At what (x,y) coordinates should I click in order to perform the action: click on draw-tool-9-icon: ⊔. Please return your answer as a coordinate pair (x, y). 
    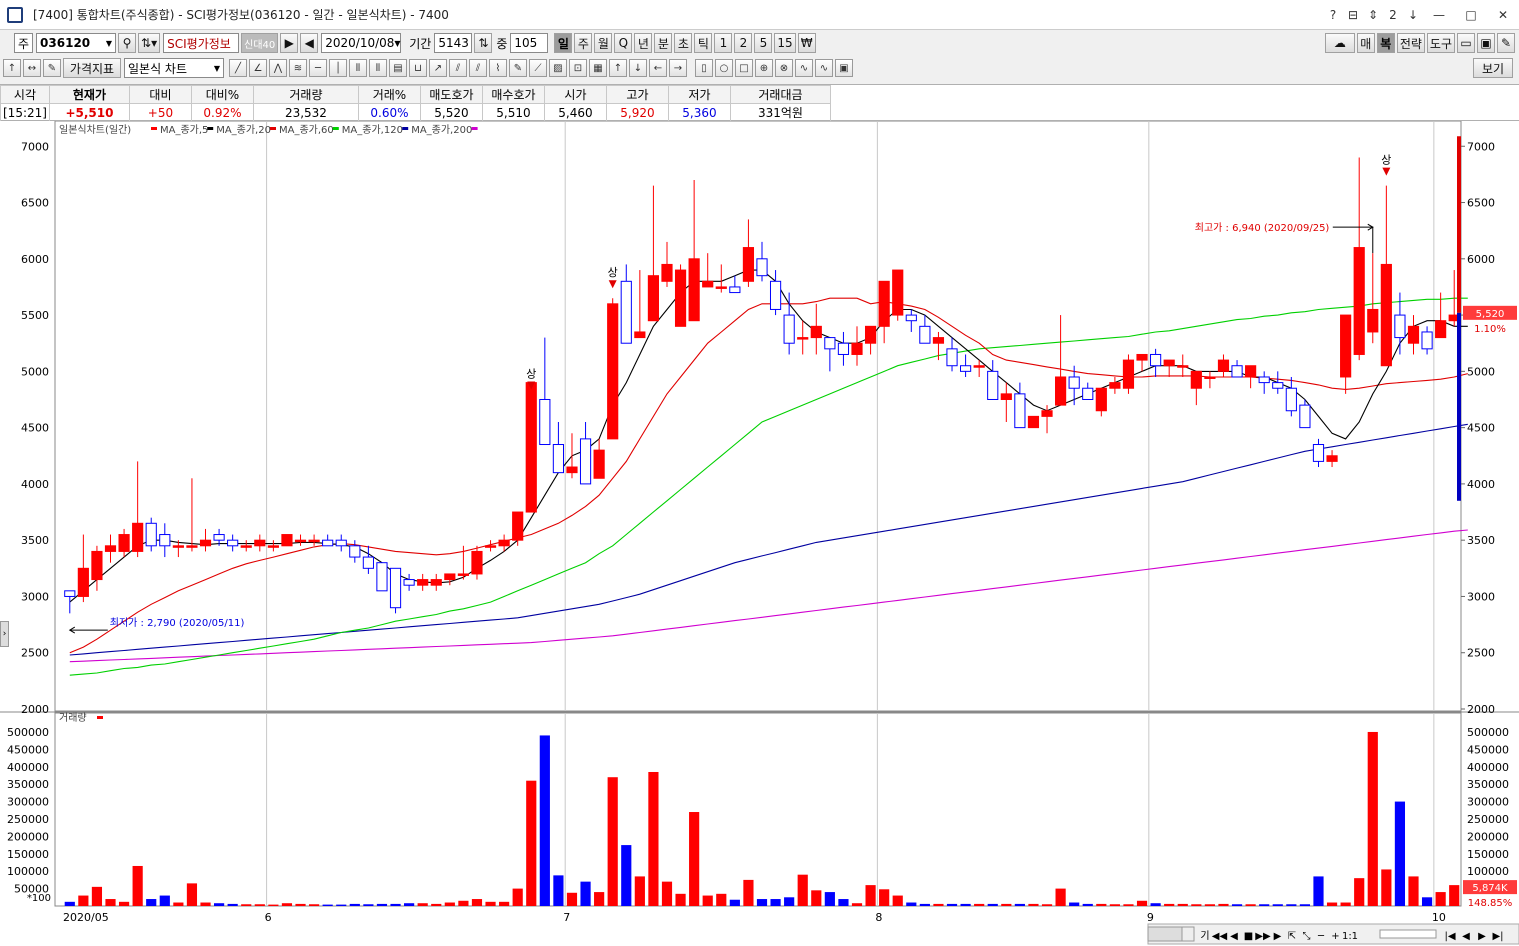
    Looking at the image, I should click on (418, 68).